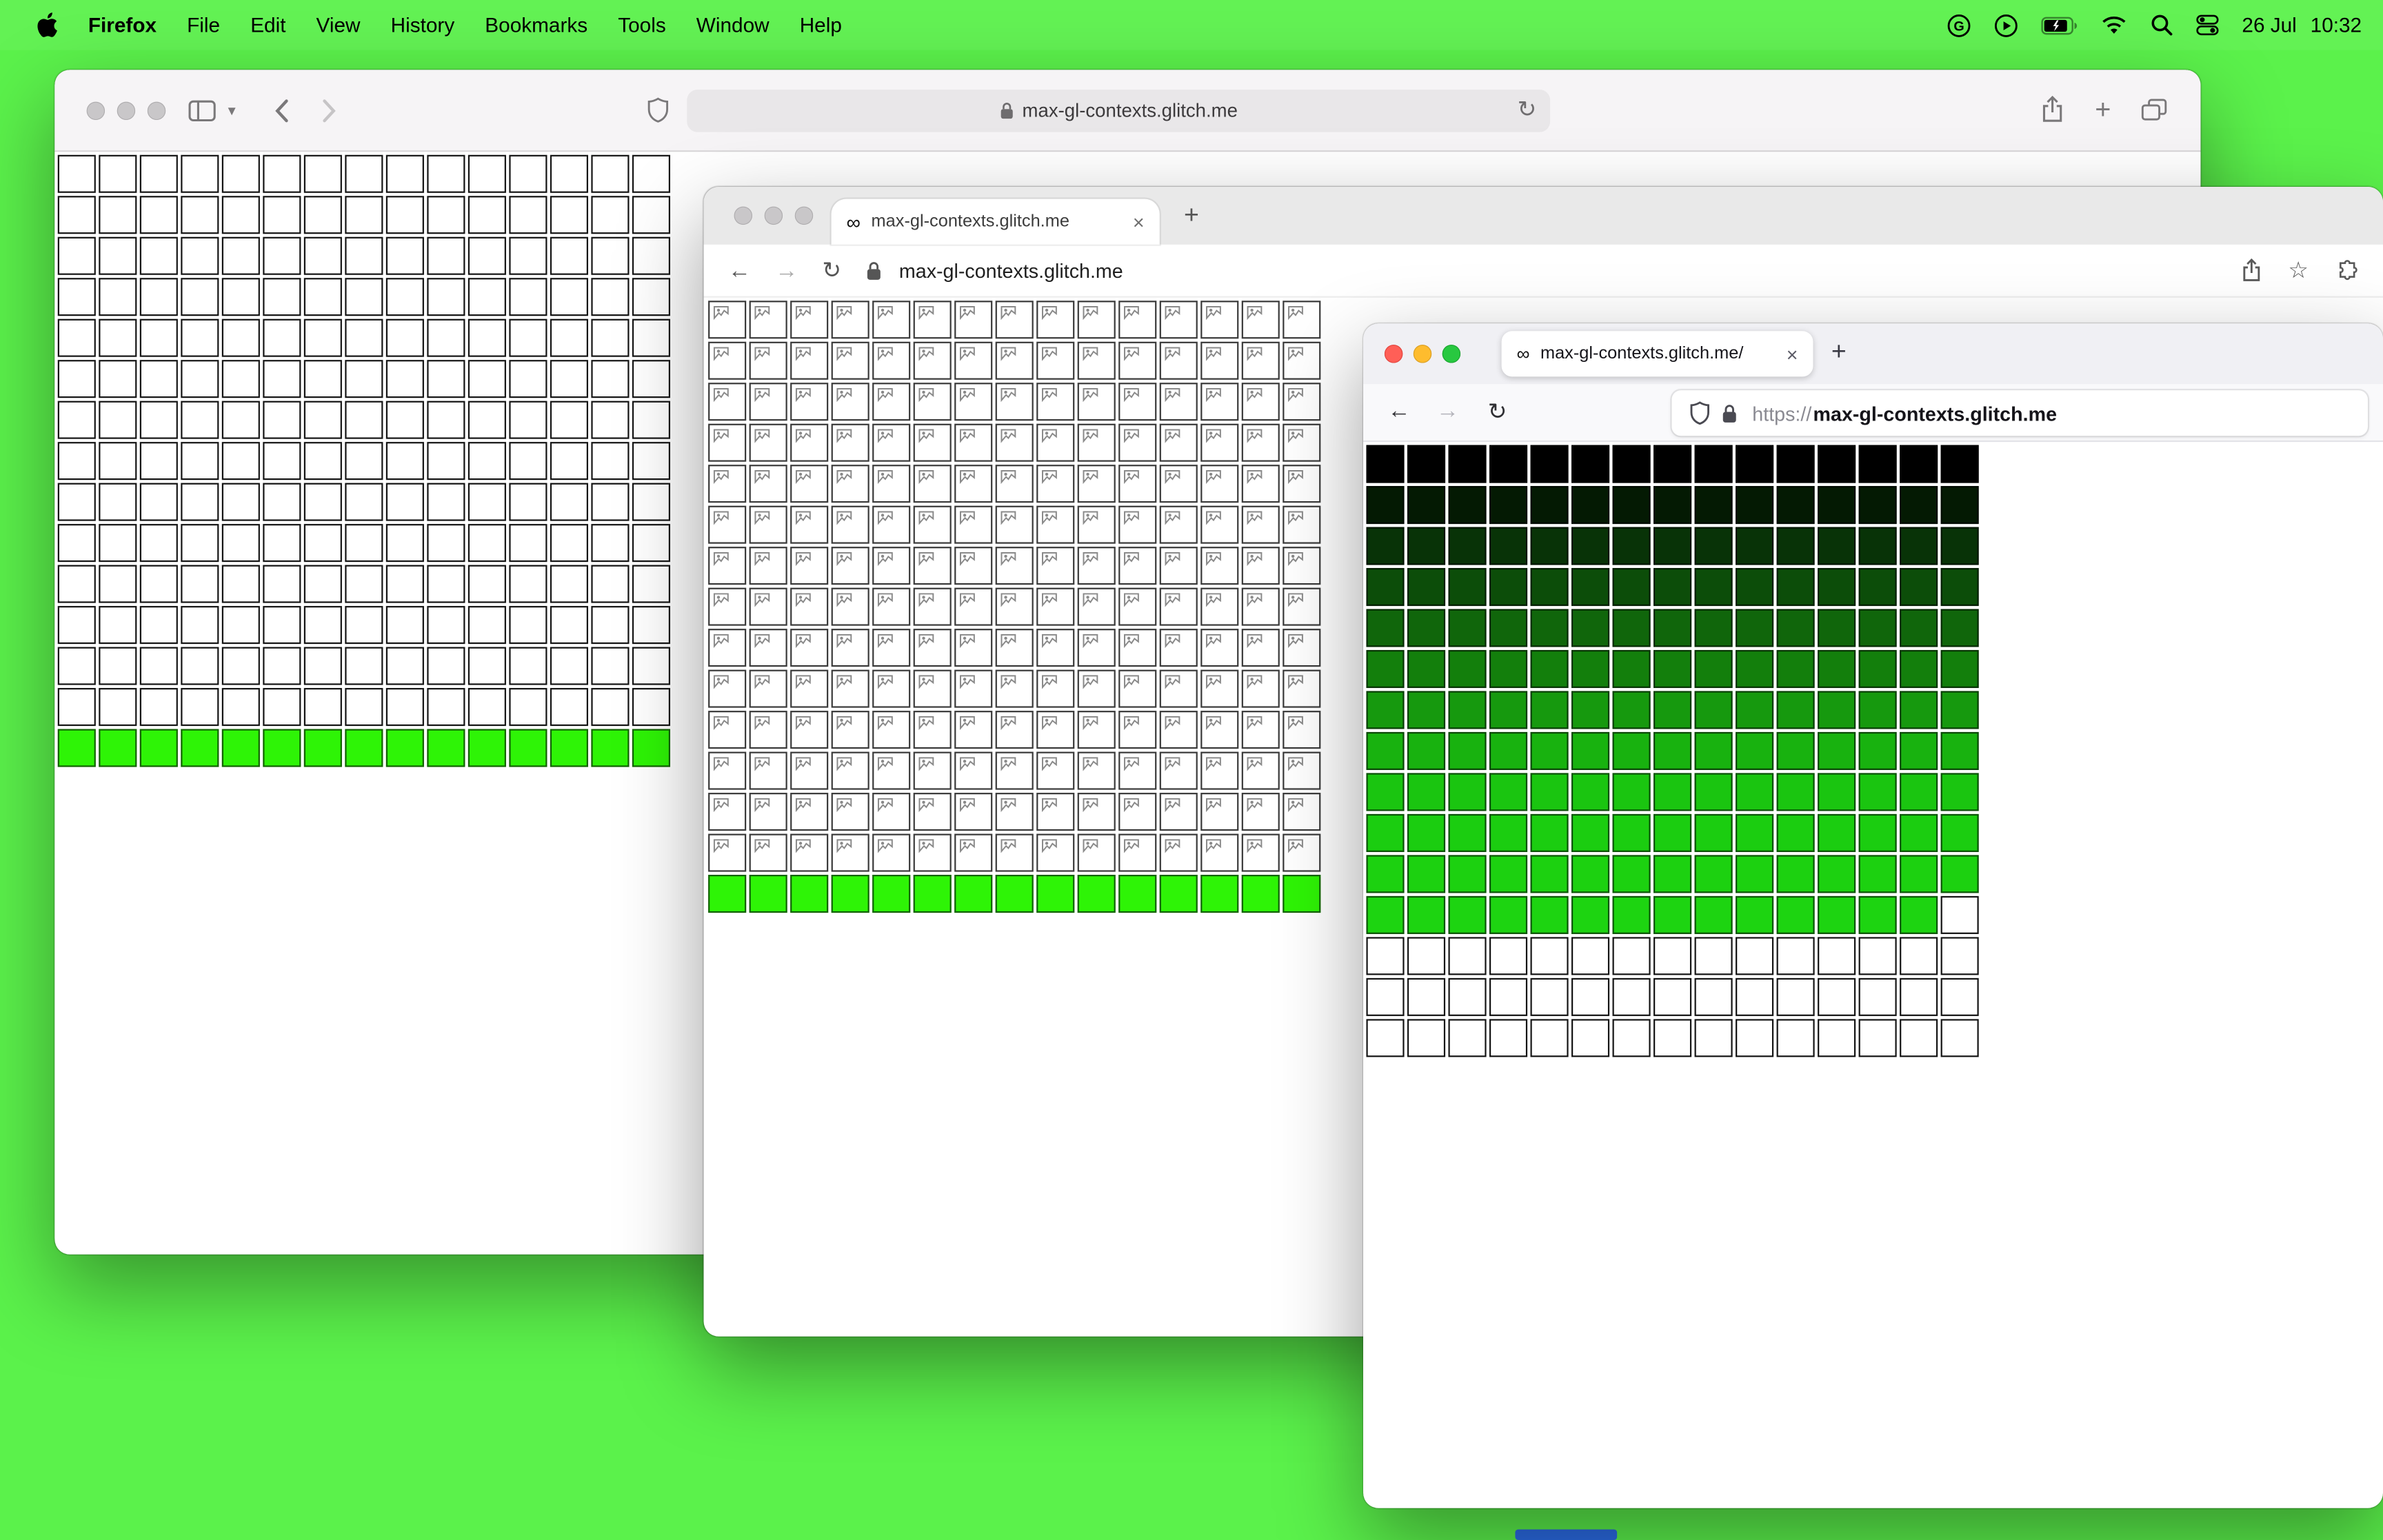 Image resolution: width=2383 pixels, height=1540 pixels. Describe the element at coordinates (873, 271) in the screenshot. I see `site-security-lock-icon` at that location.